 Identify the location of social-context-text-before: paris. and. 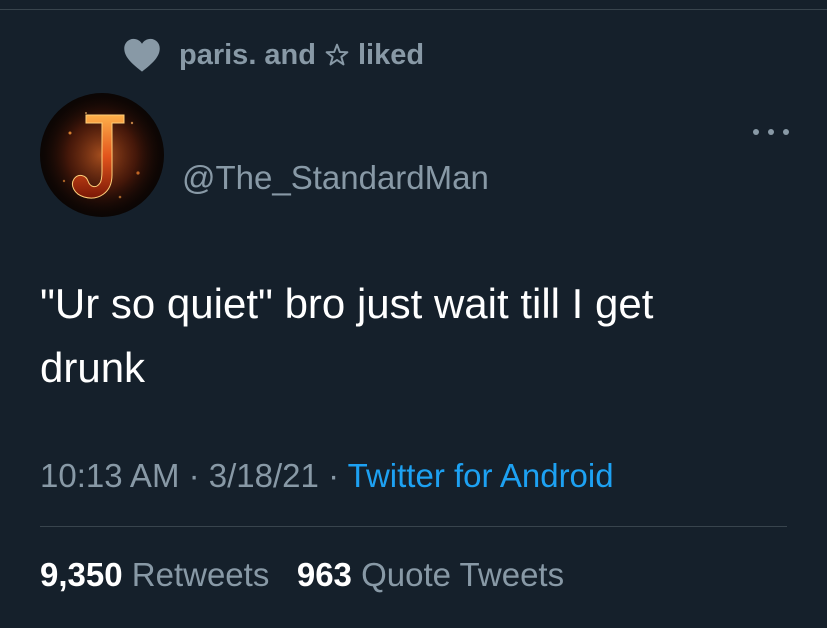
(247, 54).